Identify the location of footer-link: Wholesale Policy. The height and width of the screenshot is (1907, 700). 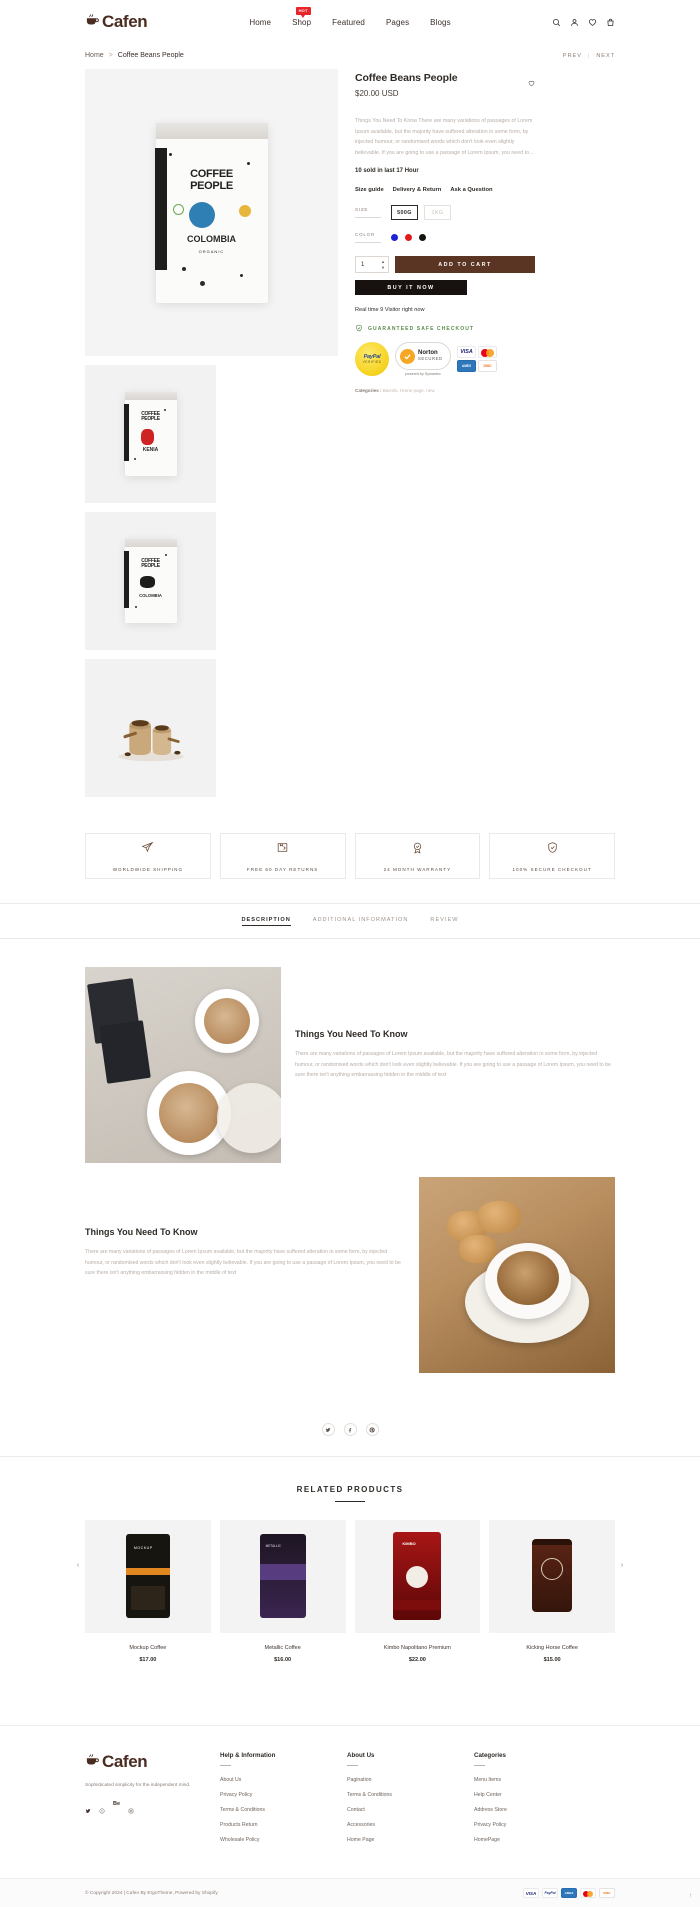
(275, 1840).